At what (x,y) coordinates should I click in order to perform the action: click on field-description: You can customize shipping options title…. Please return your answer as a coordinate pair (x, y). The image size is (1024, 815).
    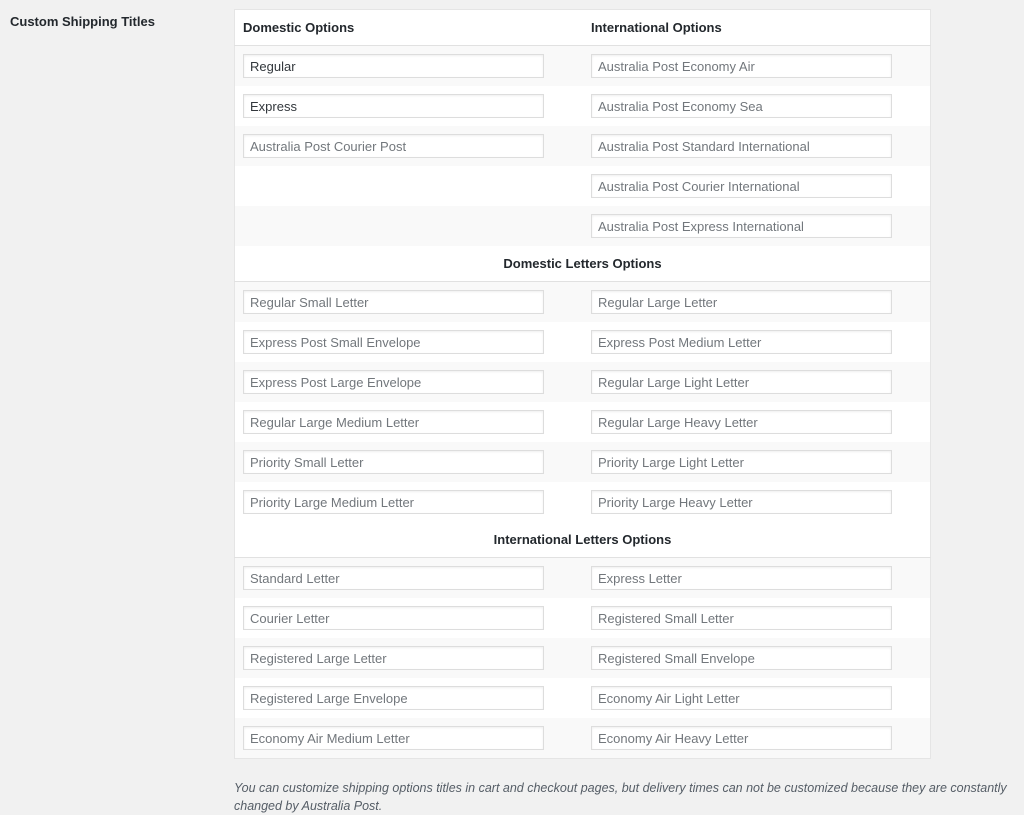
    Looking at the image, I should click on (620, 796).